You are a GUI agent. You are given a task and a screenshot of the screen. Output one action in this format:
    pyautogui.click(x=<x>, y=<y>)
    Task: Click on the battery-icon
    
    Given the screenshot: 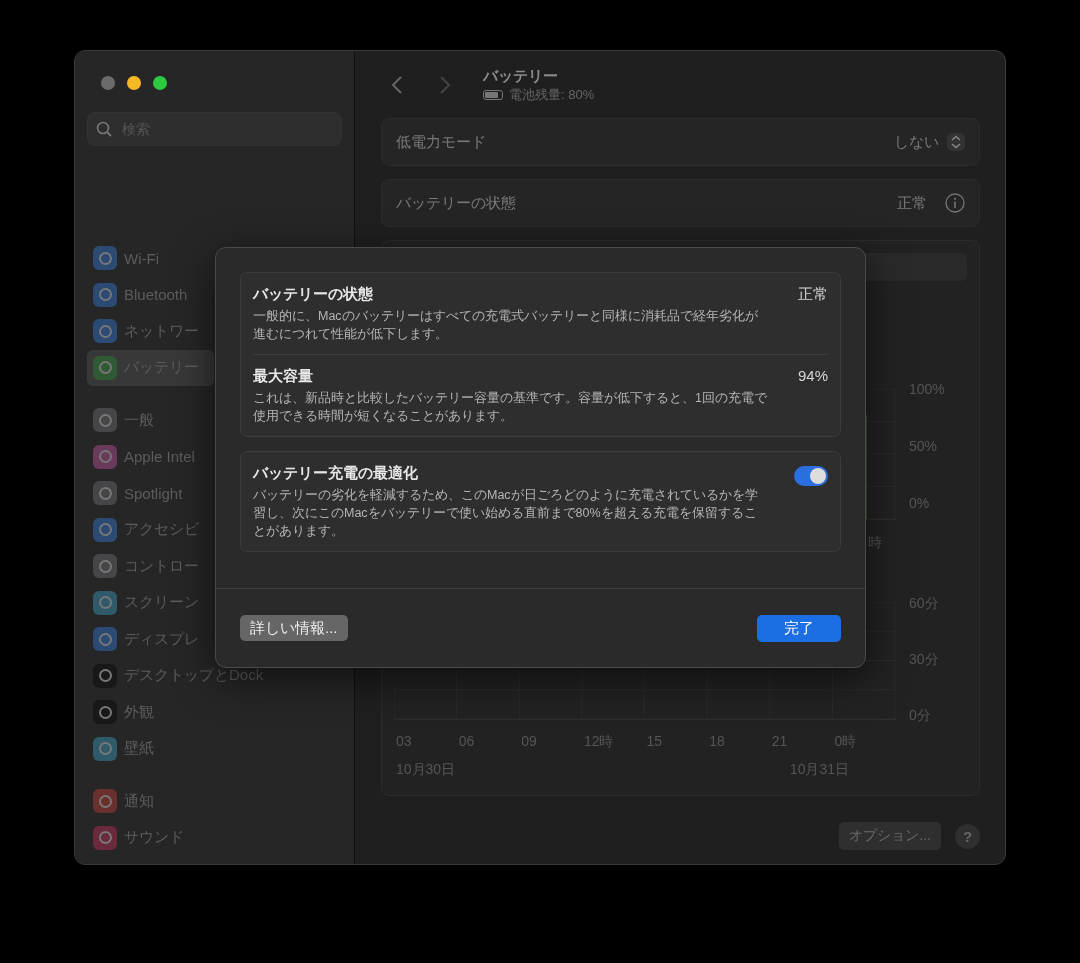 What is the action you would take?
    pyautogui.click(x=493, y=94)
    